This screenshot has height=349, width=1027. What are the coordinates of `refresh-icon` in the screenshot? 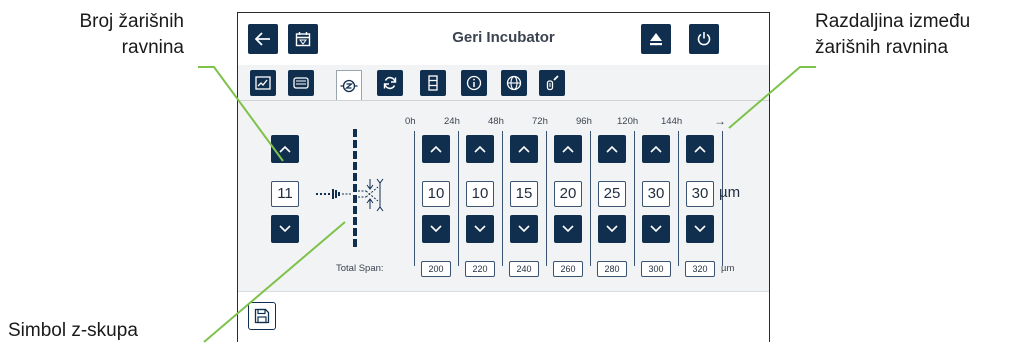 It's located at (390, 83).